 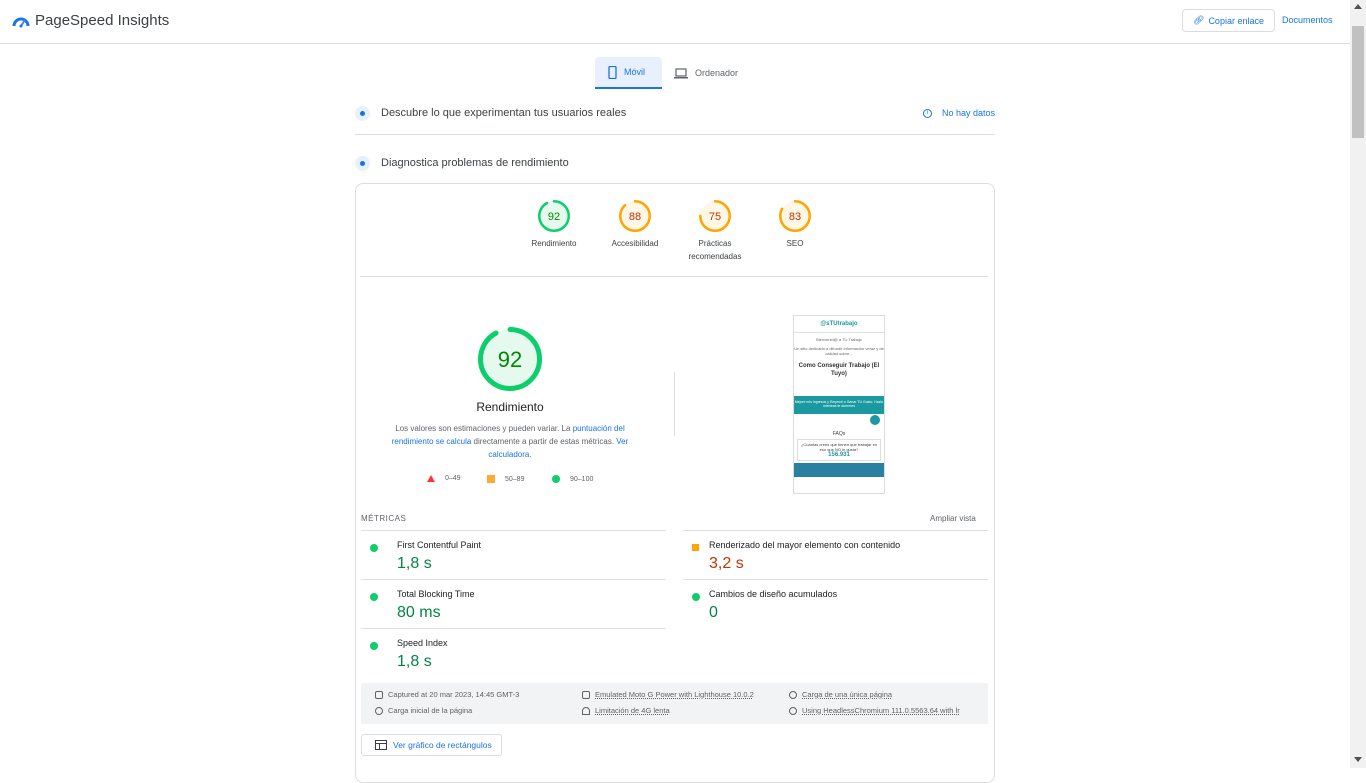 I want to click on legend-range: 0–49, so click(x=453, y=478).